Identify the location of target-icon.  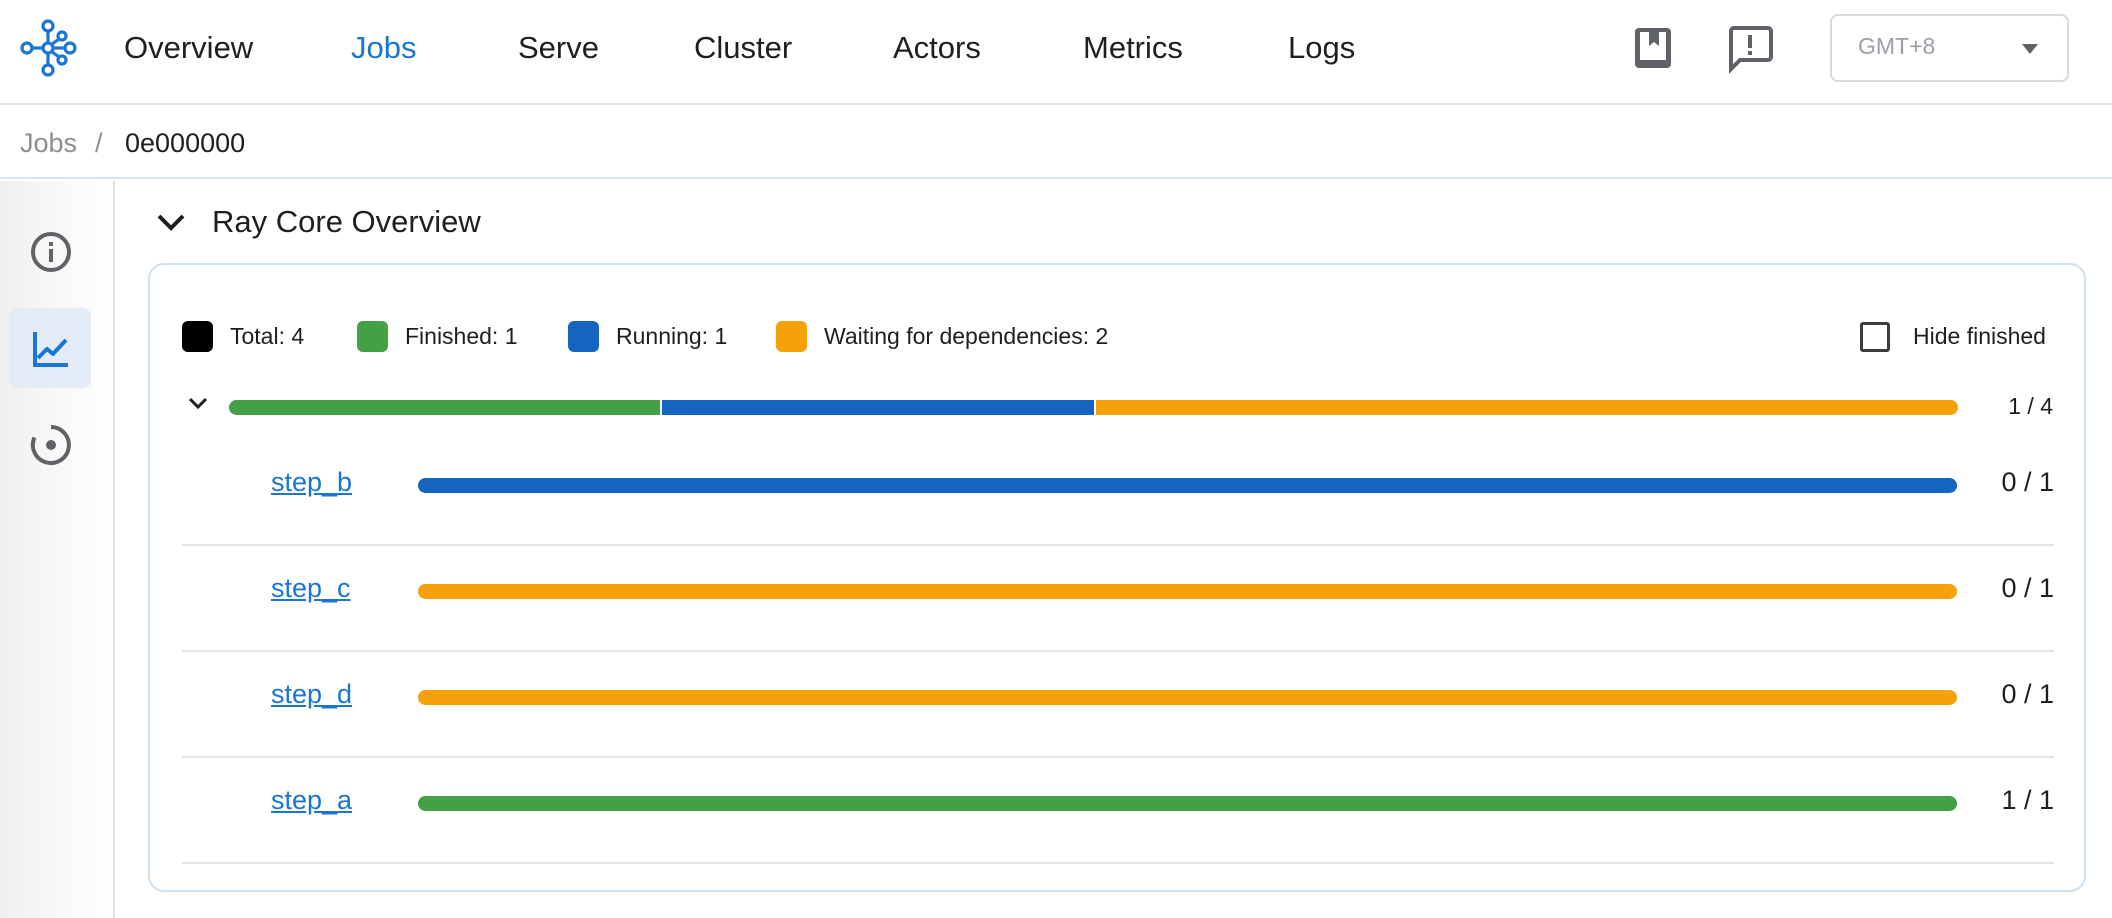
(50, 445).